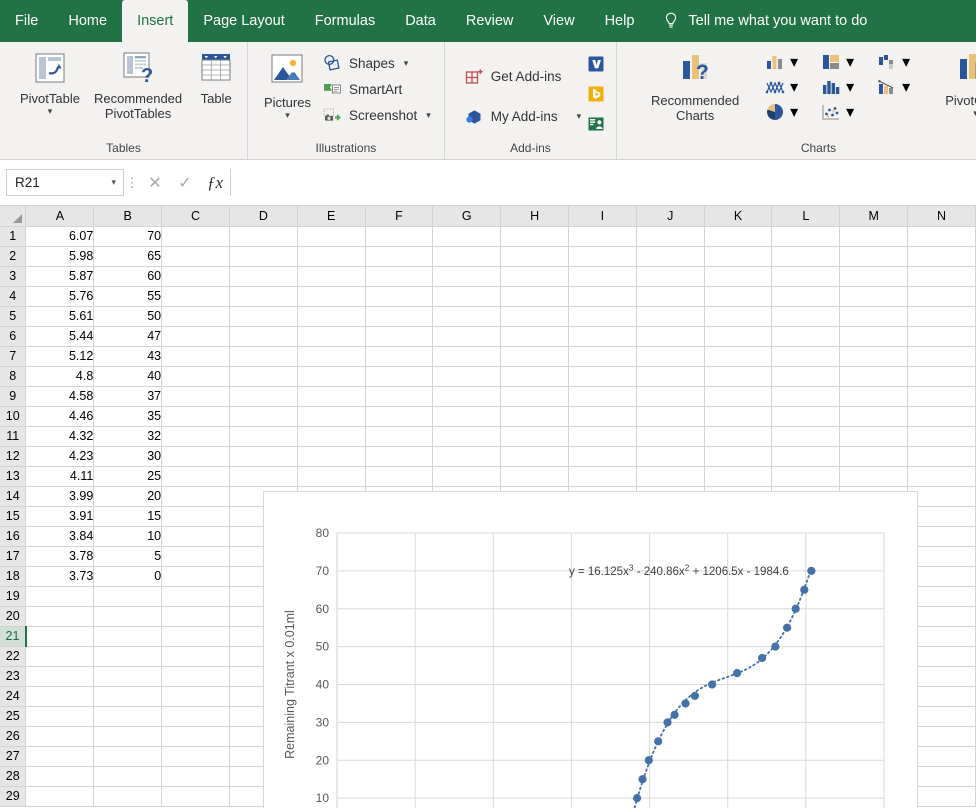 Image resolution: width=976 pixels, height=808 pixels. I want to click on cell-F10, so click(399, 416).